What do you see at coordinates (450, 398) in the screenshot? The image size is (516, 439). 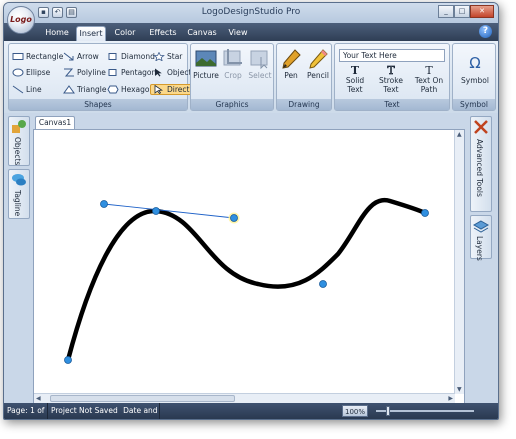 I see `scroll-right-icon: ▶` at bounding box center [450, 398].